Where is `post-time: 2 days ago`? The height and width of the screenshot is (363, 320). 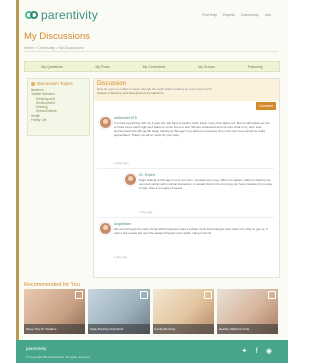
post-time: 2 days ago is located at coordinates (121, 163).